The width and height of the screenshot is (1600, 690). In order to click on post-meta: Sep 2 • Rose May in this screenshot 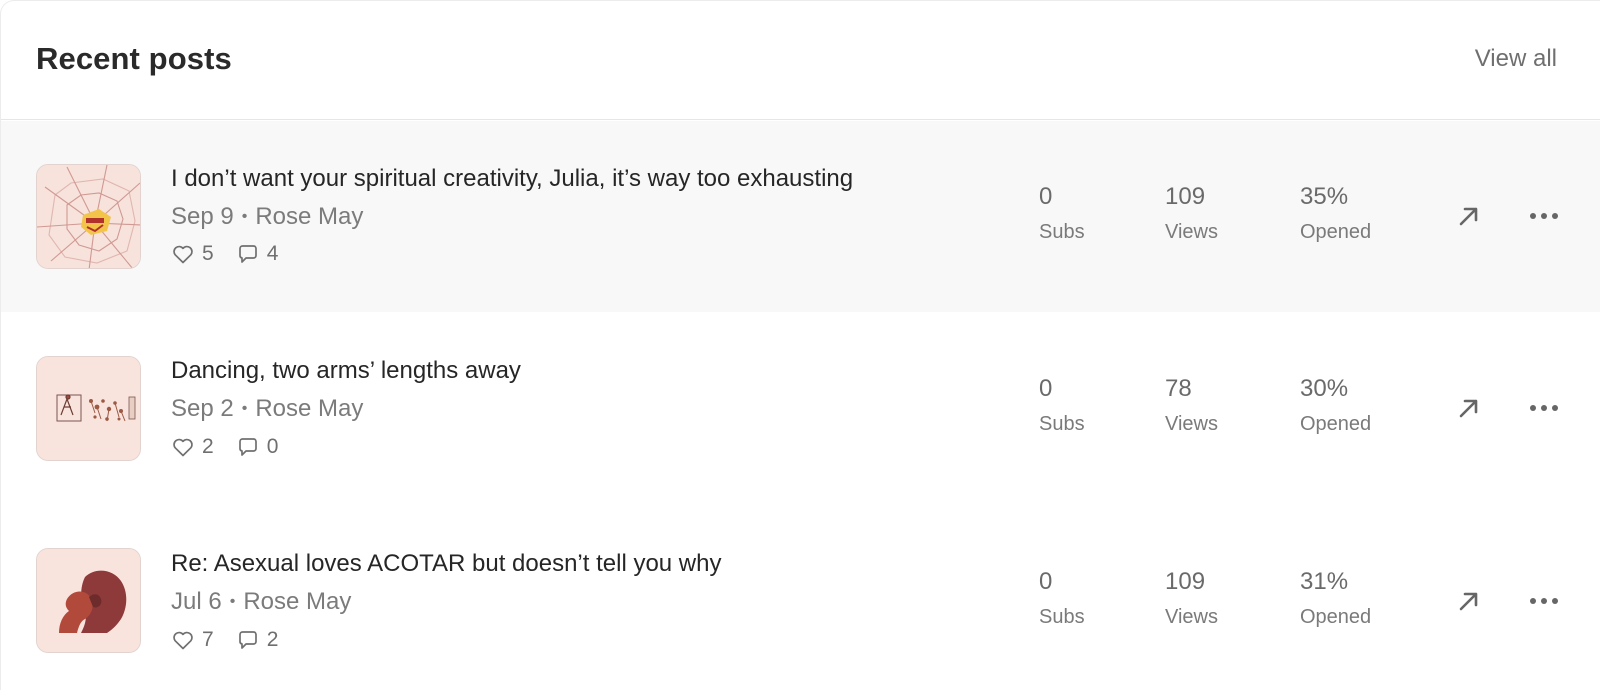, I will do `click(267, 409)`.